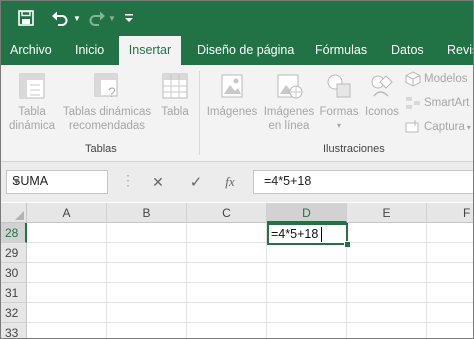  What do you see at coordinates (67, 313) in the screenshot?
I see `cell-a32` at bounding box center [67, 313].